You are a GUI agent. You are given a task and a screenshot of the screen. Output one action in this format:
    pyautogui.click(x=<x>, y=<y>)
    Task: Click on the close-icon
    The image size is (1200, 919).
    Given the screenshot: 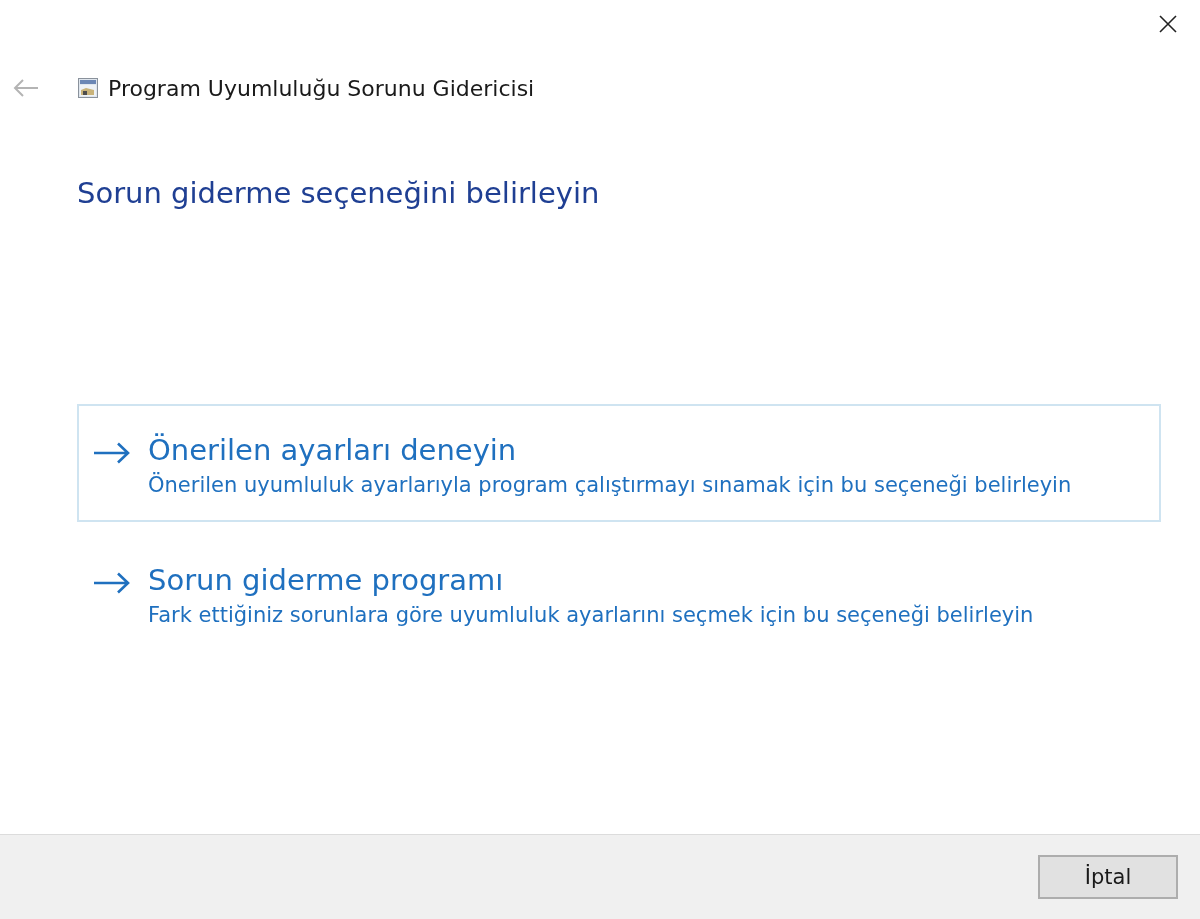 What is the action you would take?
    pyautogui.click(x=1168, y=24)
    